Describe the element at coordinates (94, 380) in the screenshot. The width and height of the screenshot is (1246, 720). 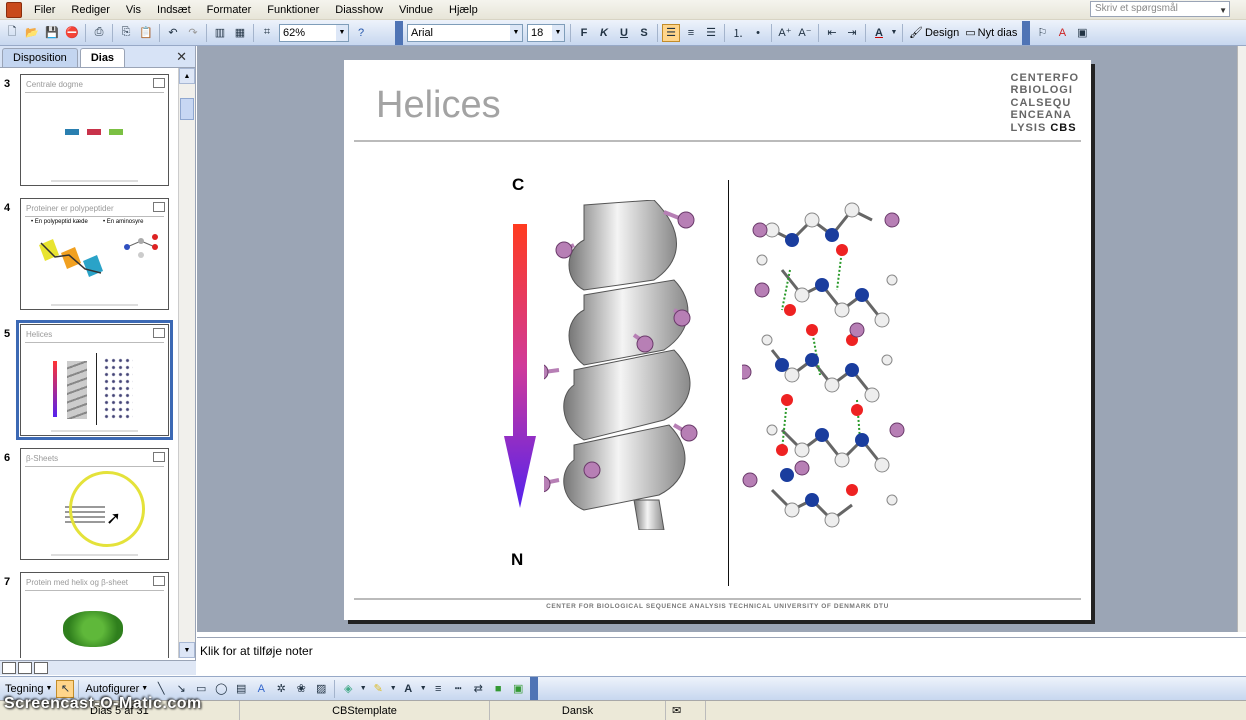
I see `slide-thumbnail-selected: Helices` at that location.